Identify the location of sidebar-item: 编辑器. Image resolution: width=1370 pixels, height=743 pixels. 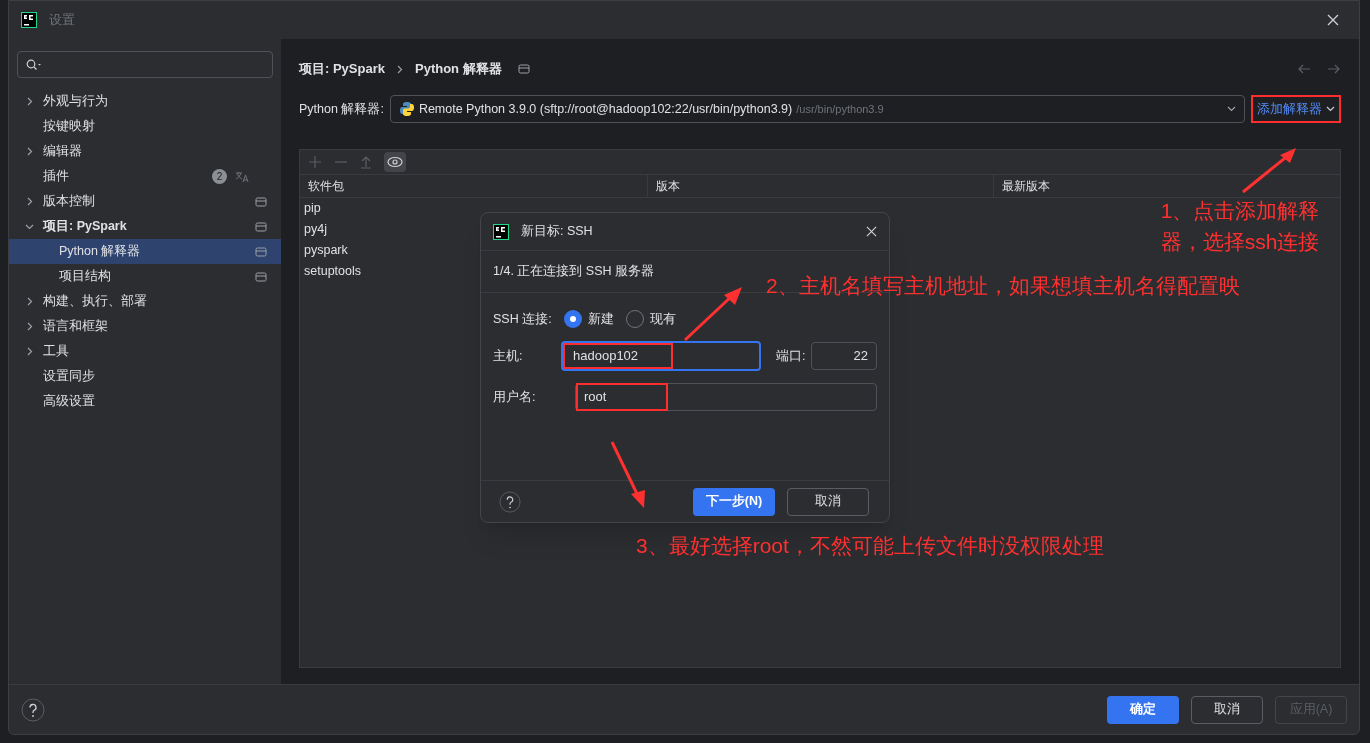
(145, 151).